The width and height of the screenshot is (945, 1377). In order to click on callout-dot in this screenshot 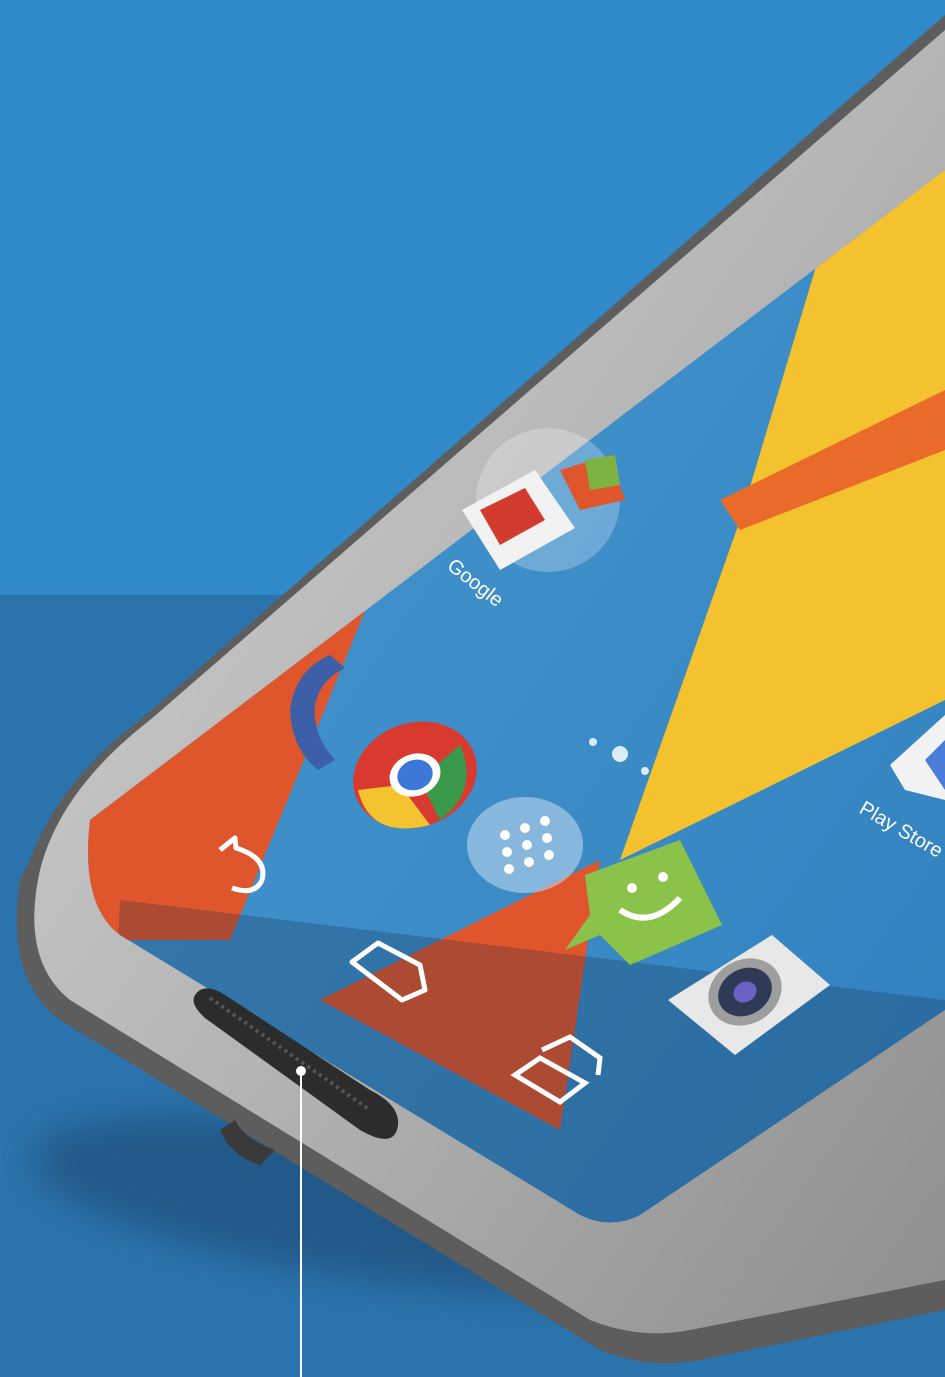, I will do `click(301, 1071)`.